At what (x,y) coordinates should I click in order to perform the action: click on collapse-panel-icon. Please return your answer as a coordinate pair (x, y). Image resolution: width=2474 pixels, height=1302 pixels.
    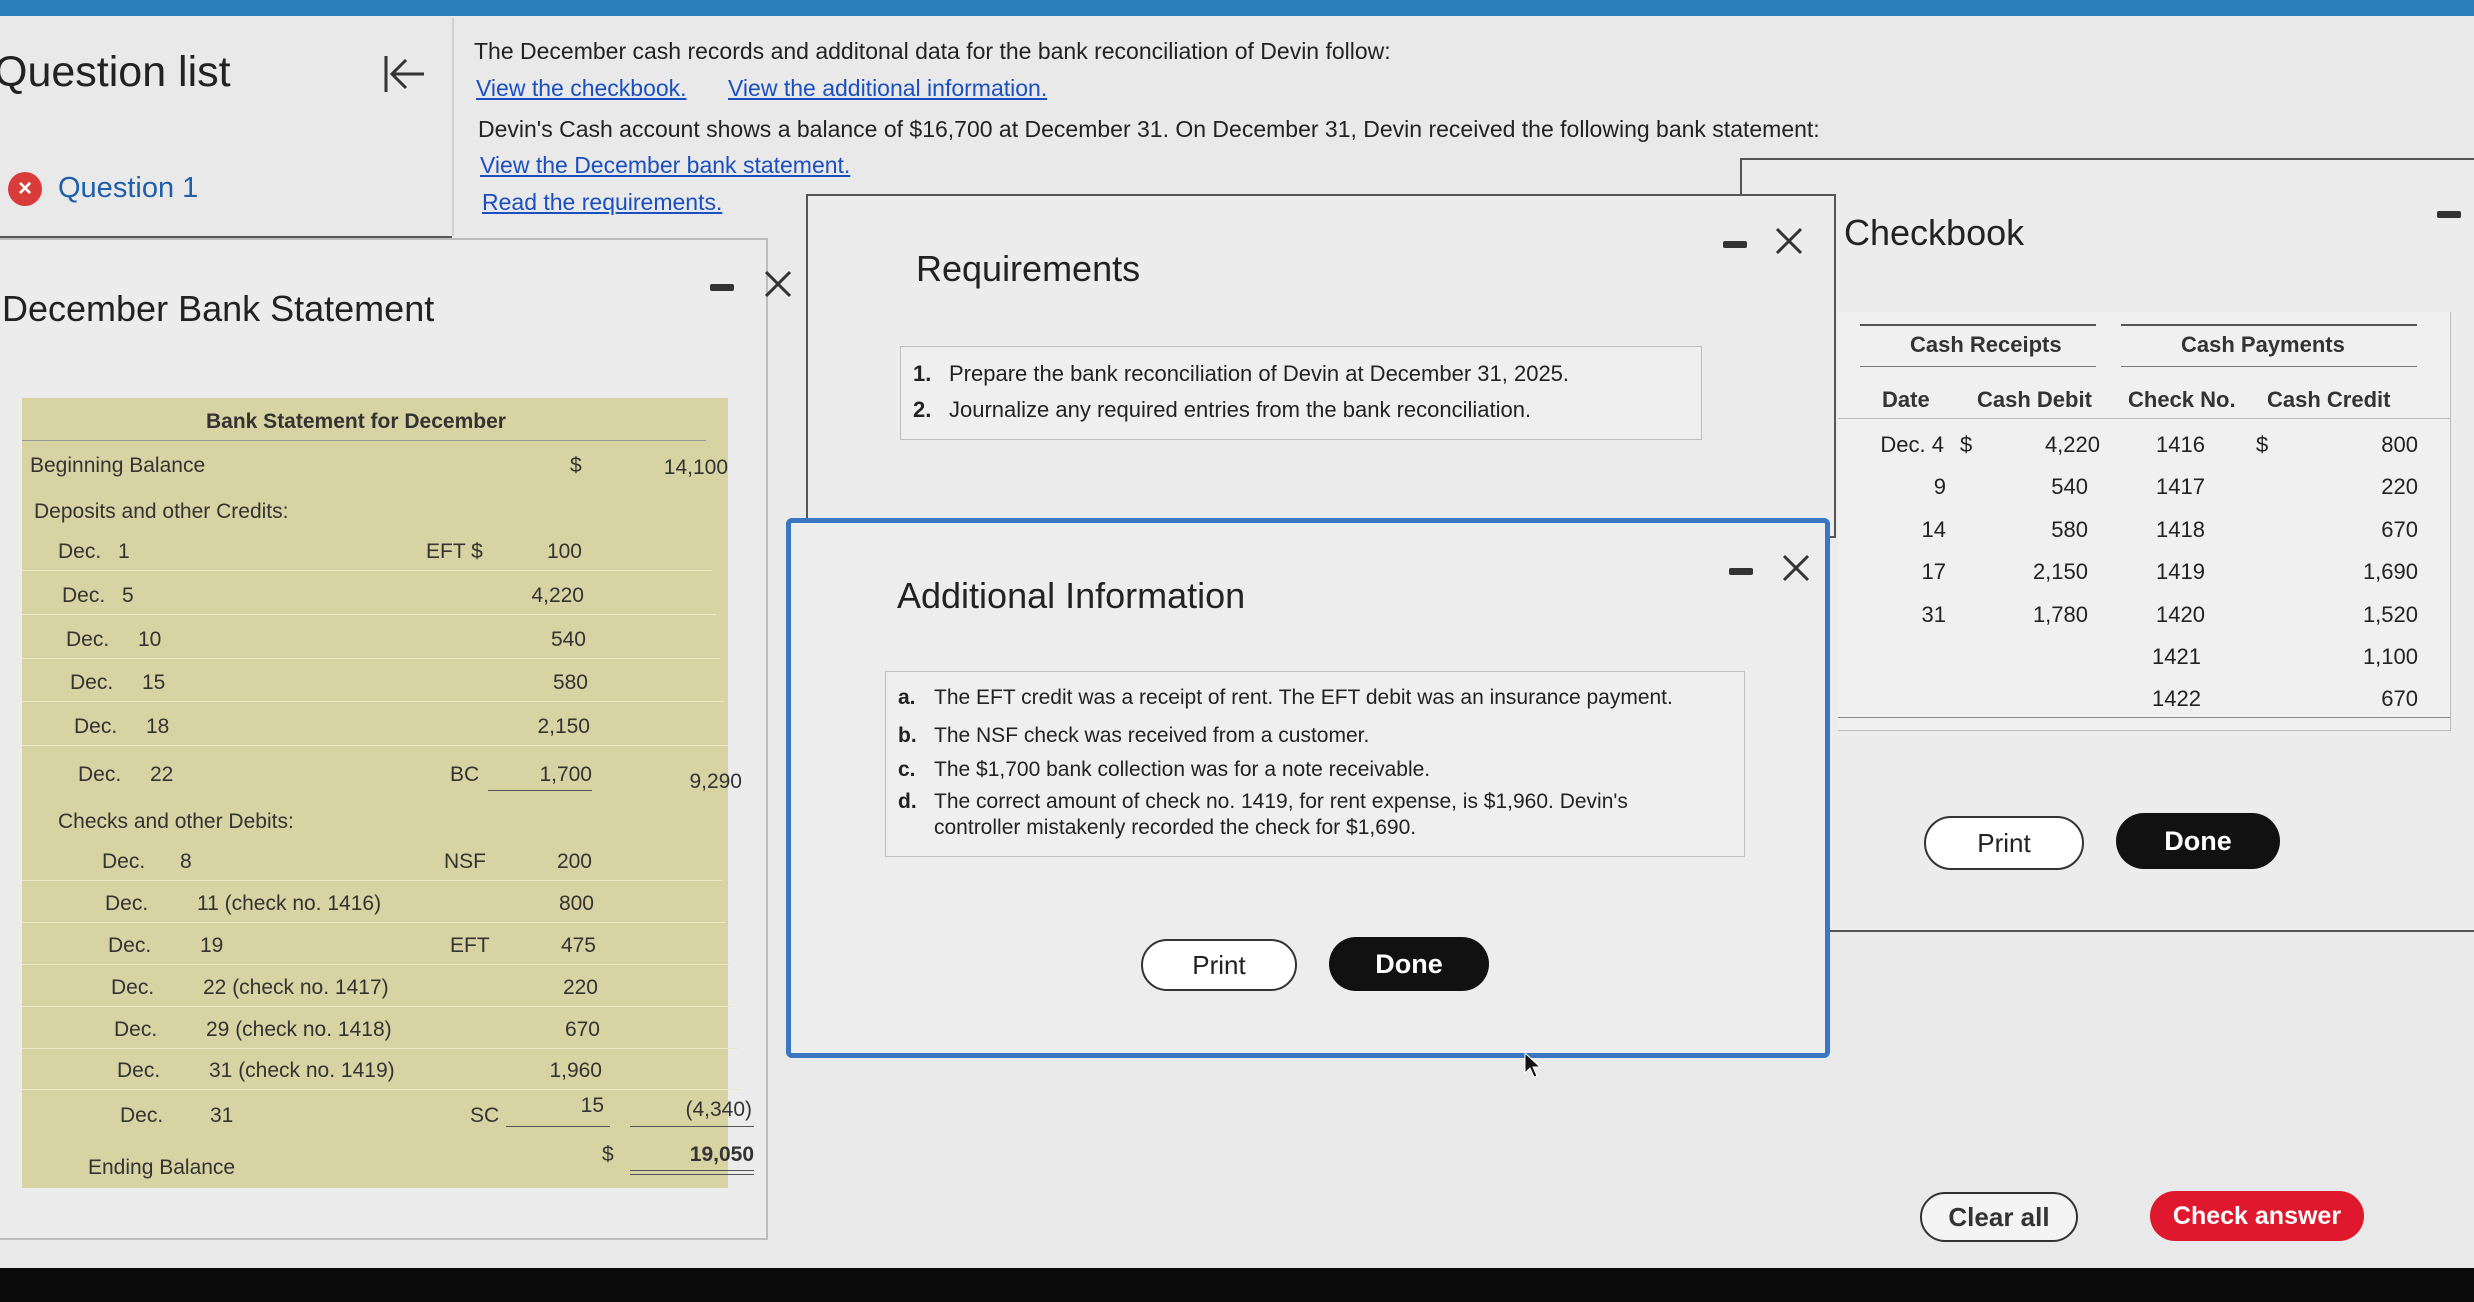
    Looking at the image, I should click on (405, 74).